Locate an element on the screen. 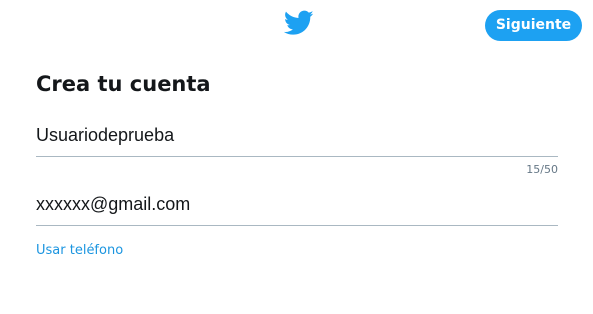 This screenshot has width=593, height=314. name-field is located at coordinates (297, 139).